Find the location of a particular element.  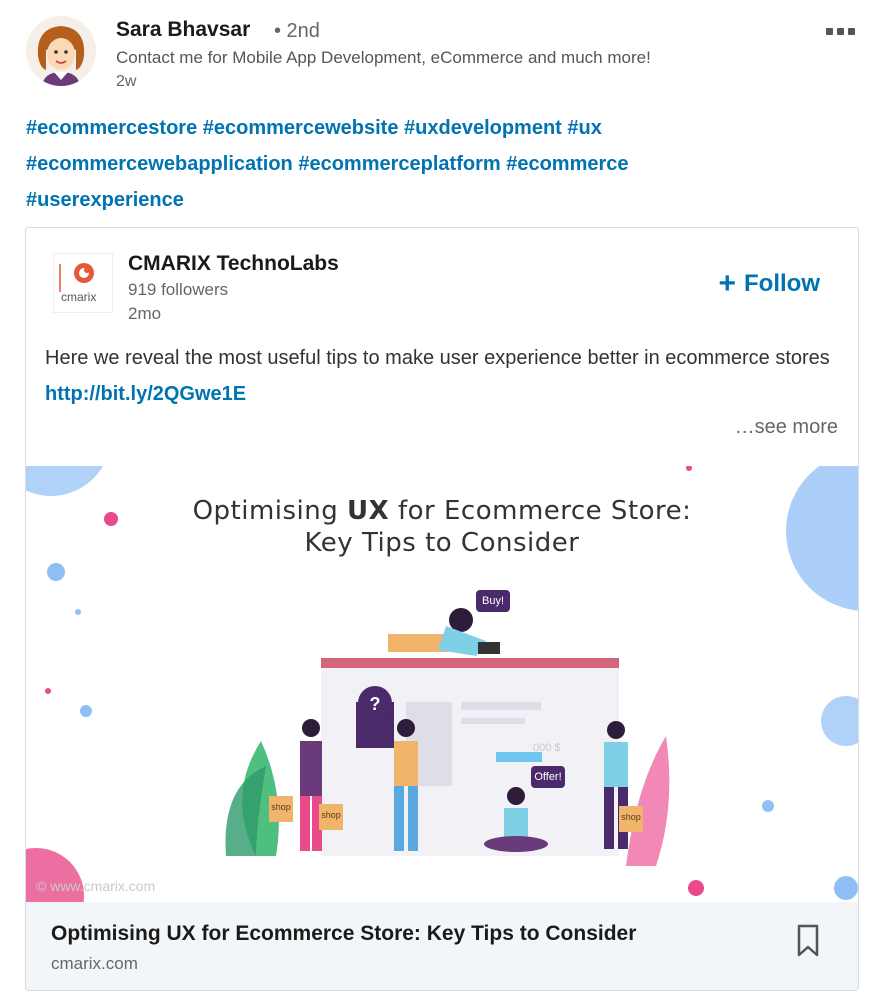

plus-icon: + is located at coordinates (727, 283).